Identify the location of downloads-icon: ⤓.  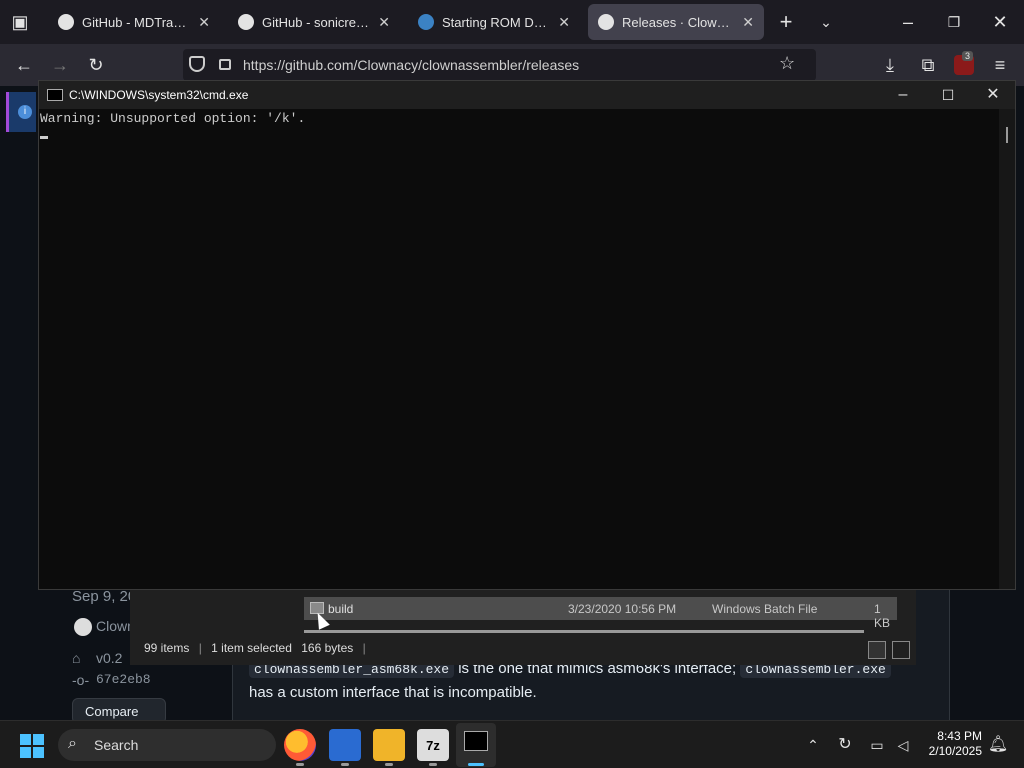
(890, 65).